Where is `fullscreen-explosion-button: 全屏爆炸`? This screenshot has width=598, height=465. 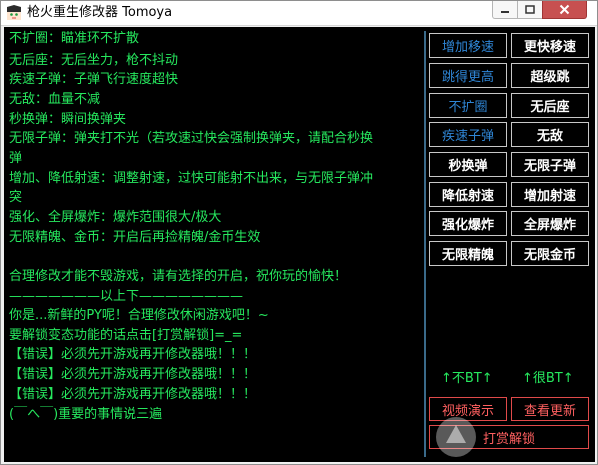
fullscreen-explosion-button: 全屏爆炸 is located at coordinates (550, 223).